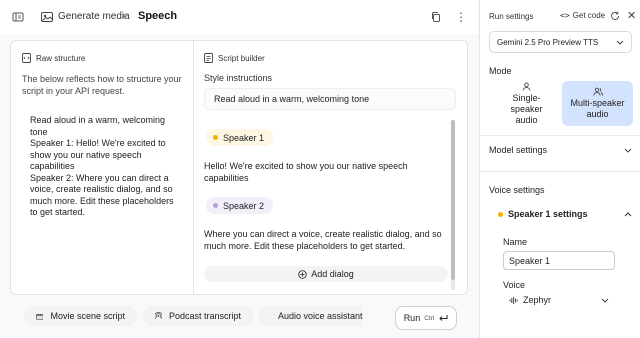 The width and height of the screenshot is (640, 338). Describe the element at coordinates (526, 86) in the screenshot. I see `person-icon` at that location.